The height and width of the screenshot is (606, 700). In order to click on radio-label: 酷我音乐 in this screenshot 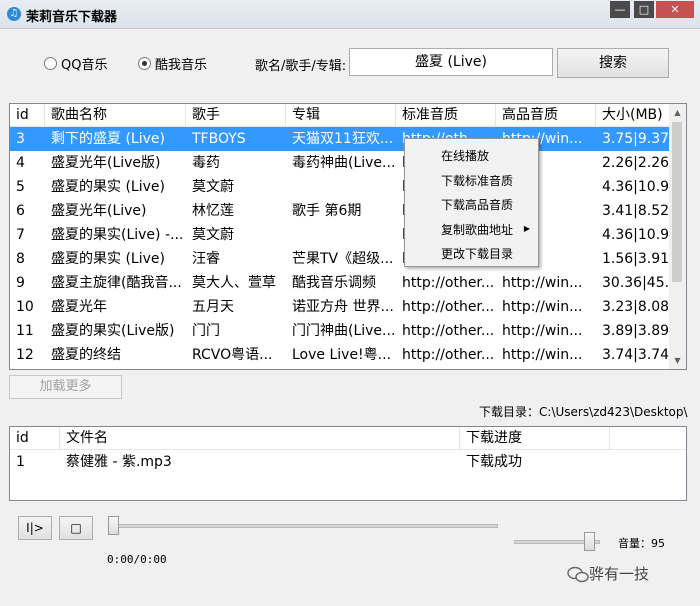, I will do `click(181, 65)`.